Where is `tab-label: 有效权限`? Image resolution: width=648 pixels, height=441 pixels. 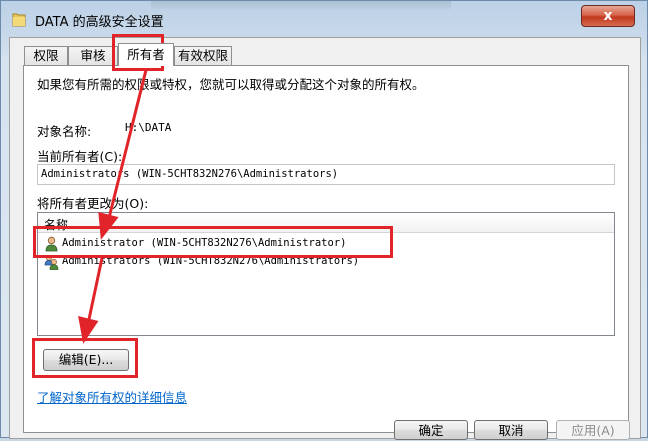 tab-label: 有效权限 is located at coordinates (202, 55).